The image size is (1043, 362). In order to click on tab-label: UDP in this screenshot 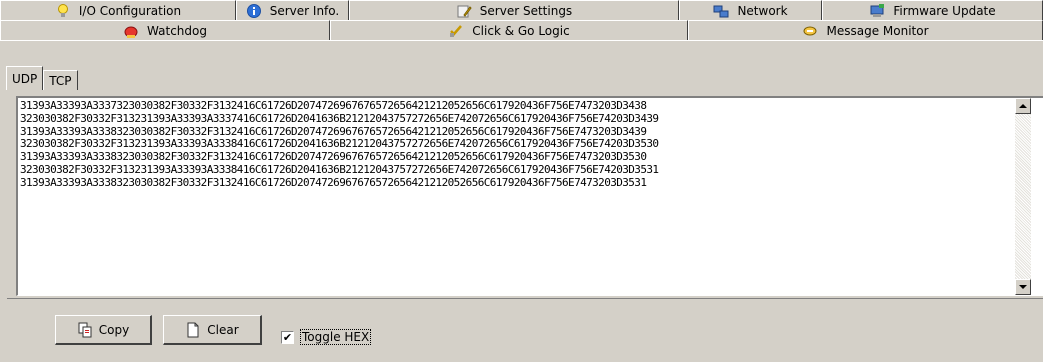, I will do `click(25, 78)`.